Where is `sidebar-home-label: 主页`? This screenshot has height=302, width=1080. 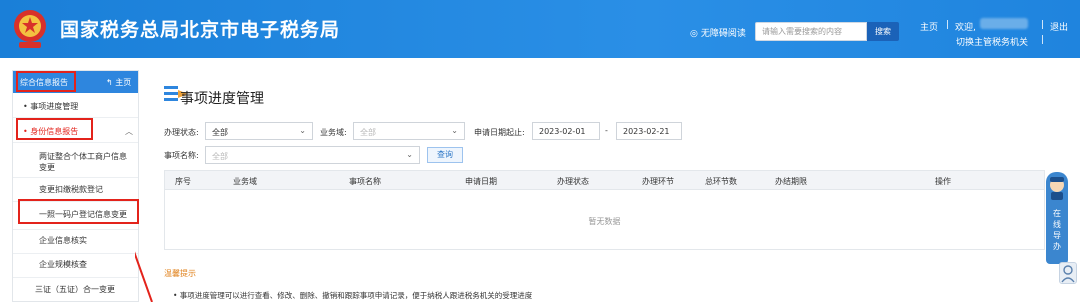
sidebar-home-label: 主页 is located at coordinates (123, 82).